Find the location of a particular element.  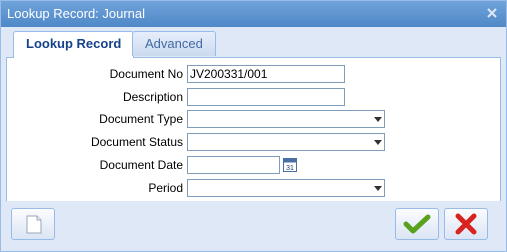

checkmark-icon is located at coordinates (417, 224).